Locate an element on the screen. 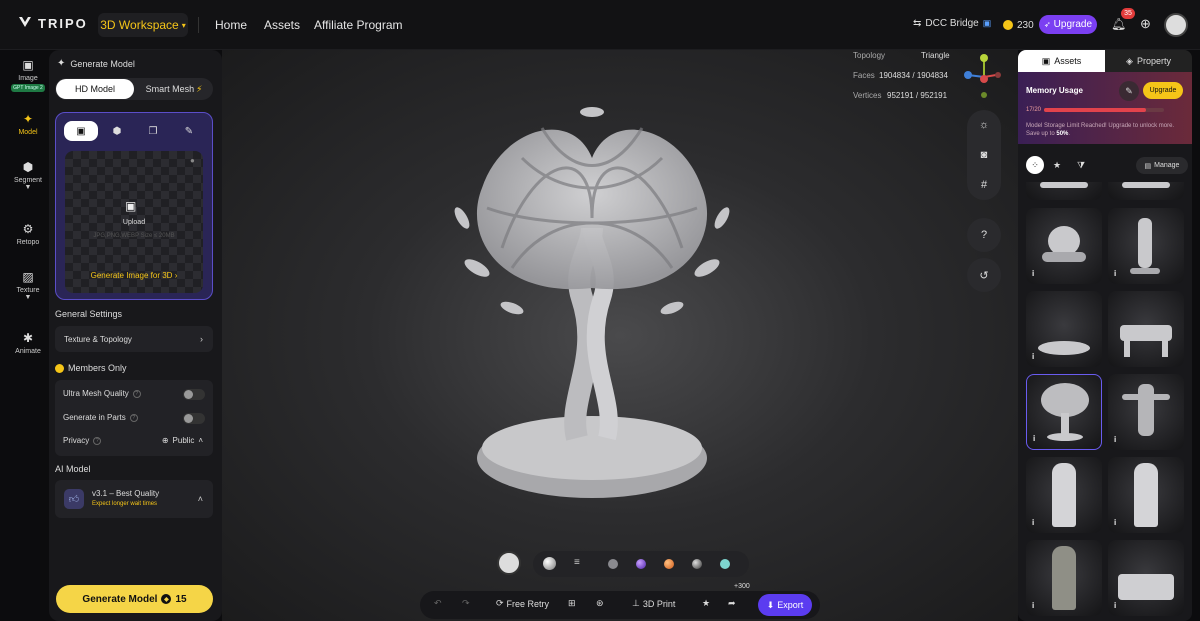 This screenshot has height=621, width=1200. gray-material-swatch is located at coordinates (613, 564).